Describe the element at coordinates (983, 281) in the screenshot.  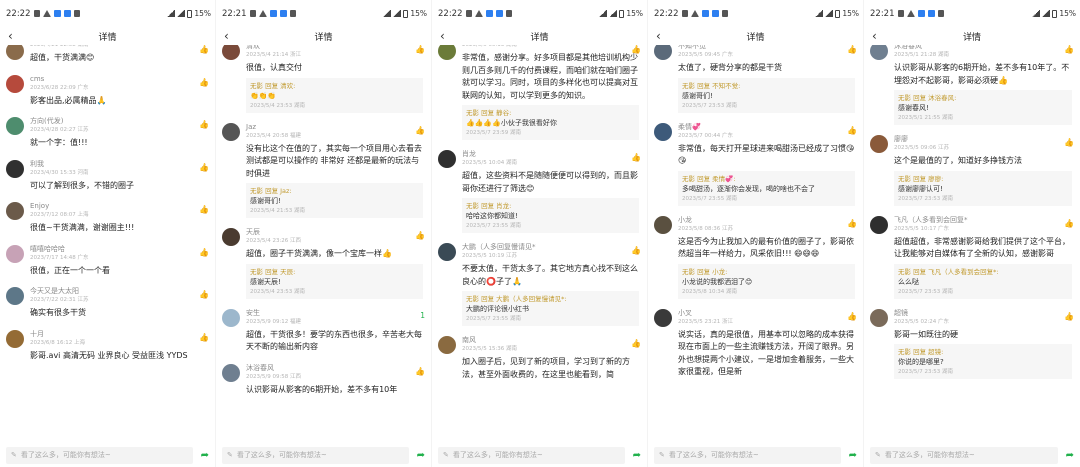
I see `reply-box: 无影 回复 飞凡（人多看到会回复*: 么么哒 2023/5/7 23:53 湖南` at that location.